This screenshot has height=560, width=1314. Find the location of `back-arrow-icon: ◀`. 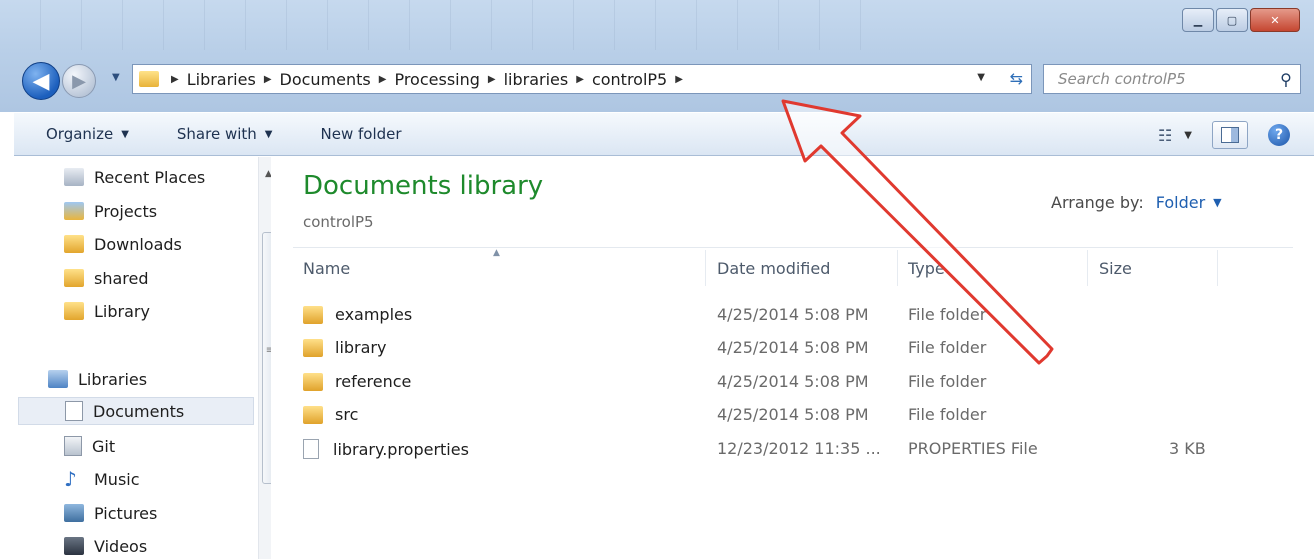

back-arrow-icon: ◀ is located at coordinates (41, 81).